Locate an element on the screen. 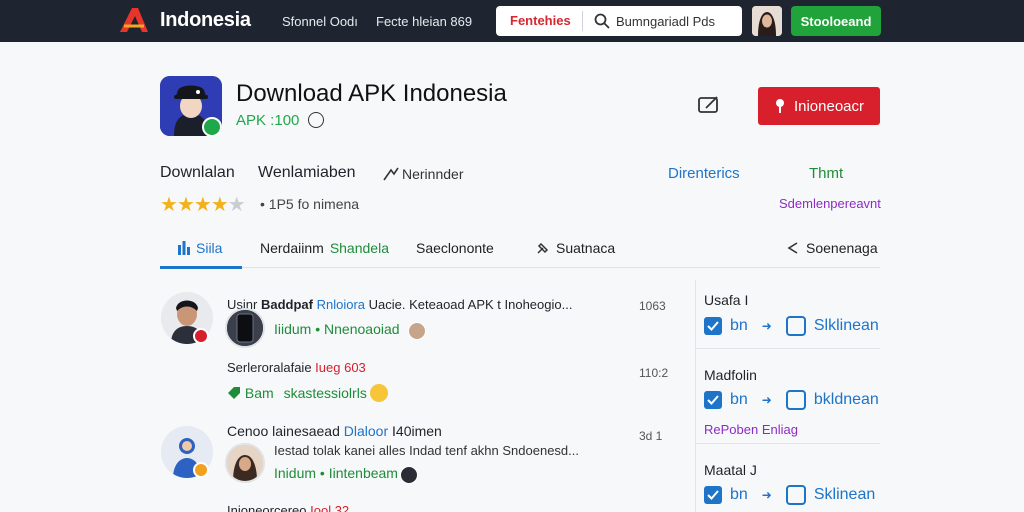 This screenshot has height=512, width=1024. feed-time: 3d 1 is located at coordinates (651, 436).